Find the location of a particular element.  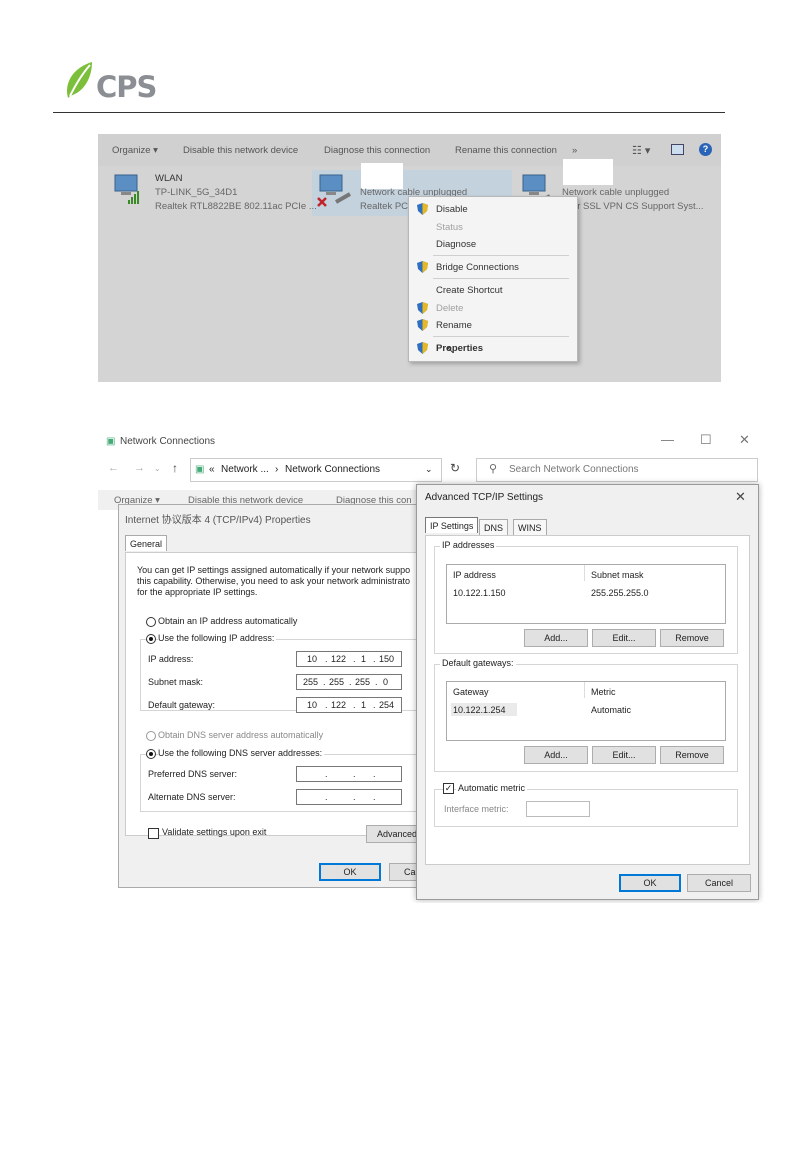

obtain-ip-auto-label: Obtain an IP address automatically is located at coordinates (227, 621).